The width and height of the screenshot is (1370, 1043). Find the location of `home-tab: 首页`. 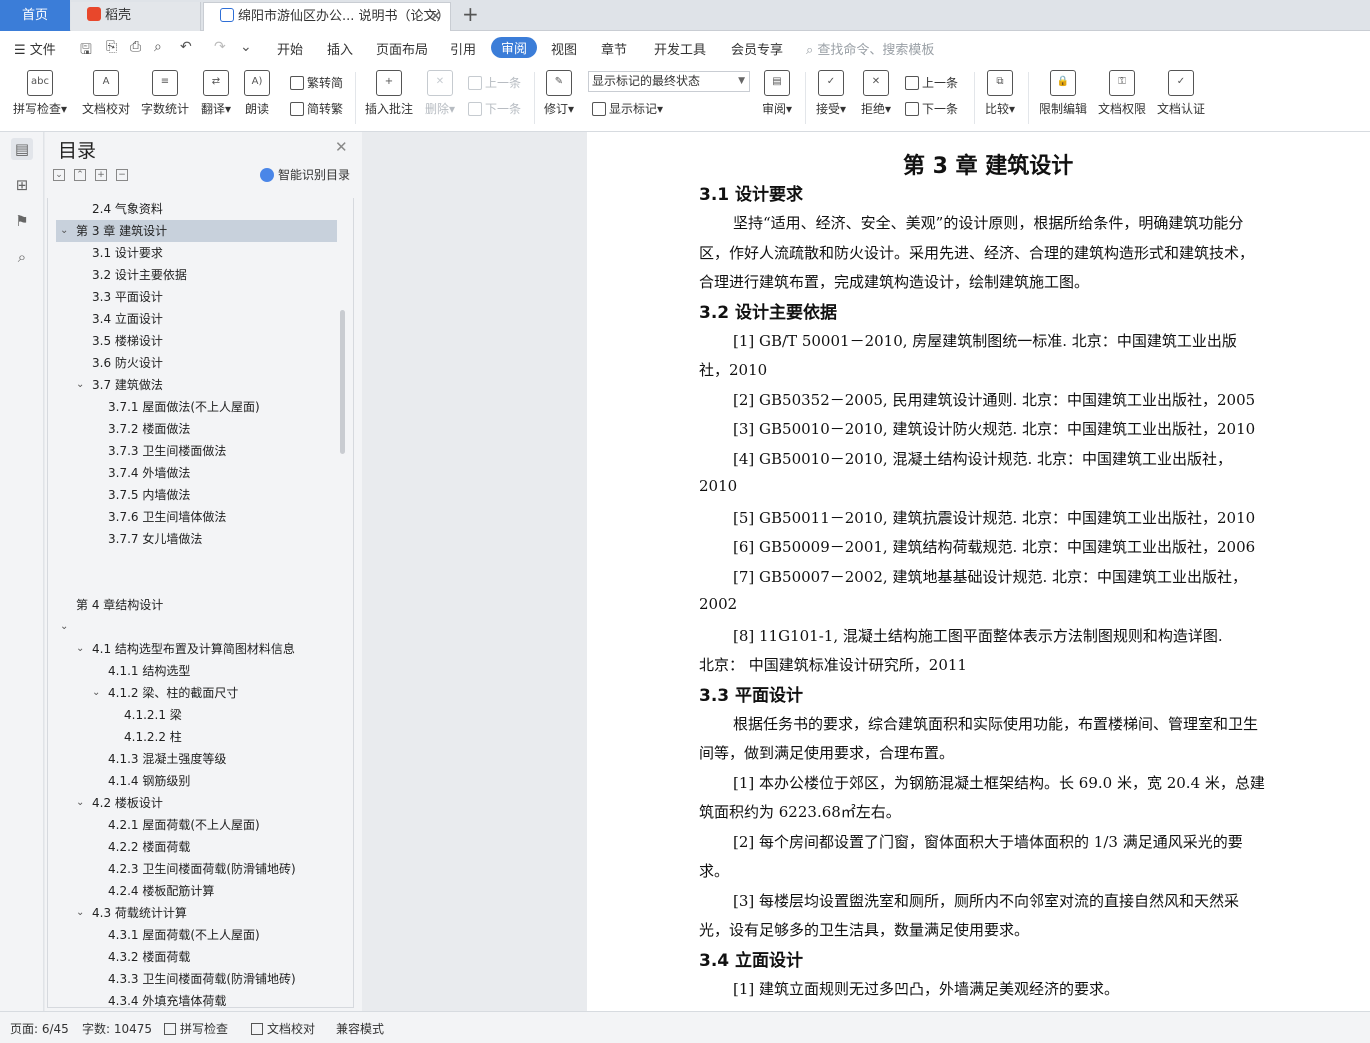

home-tab: 首页 is located at coordinates (35, 15).